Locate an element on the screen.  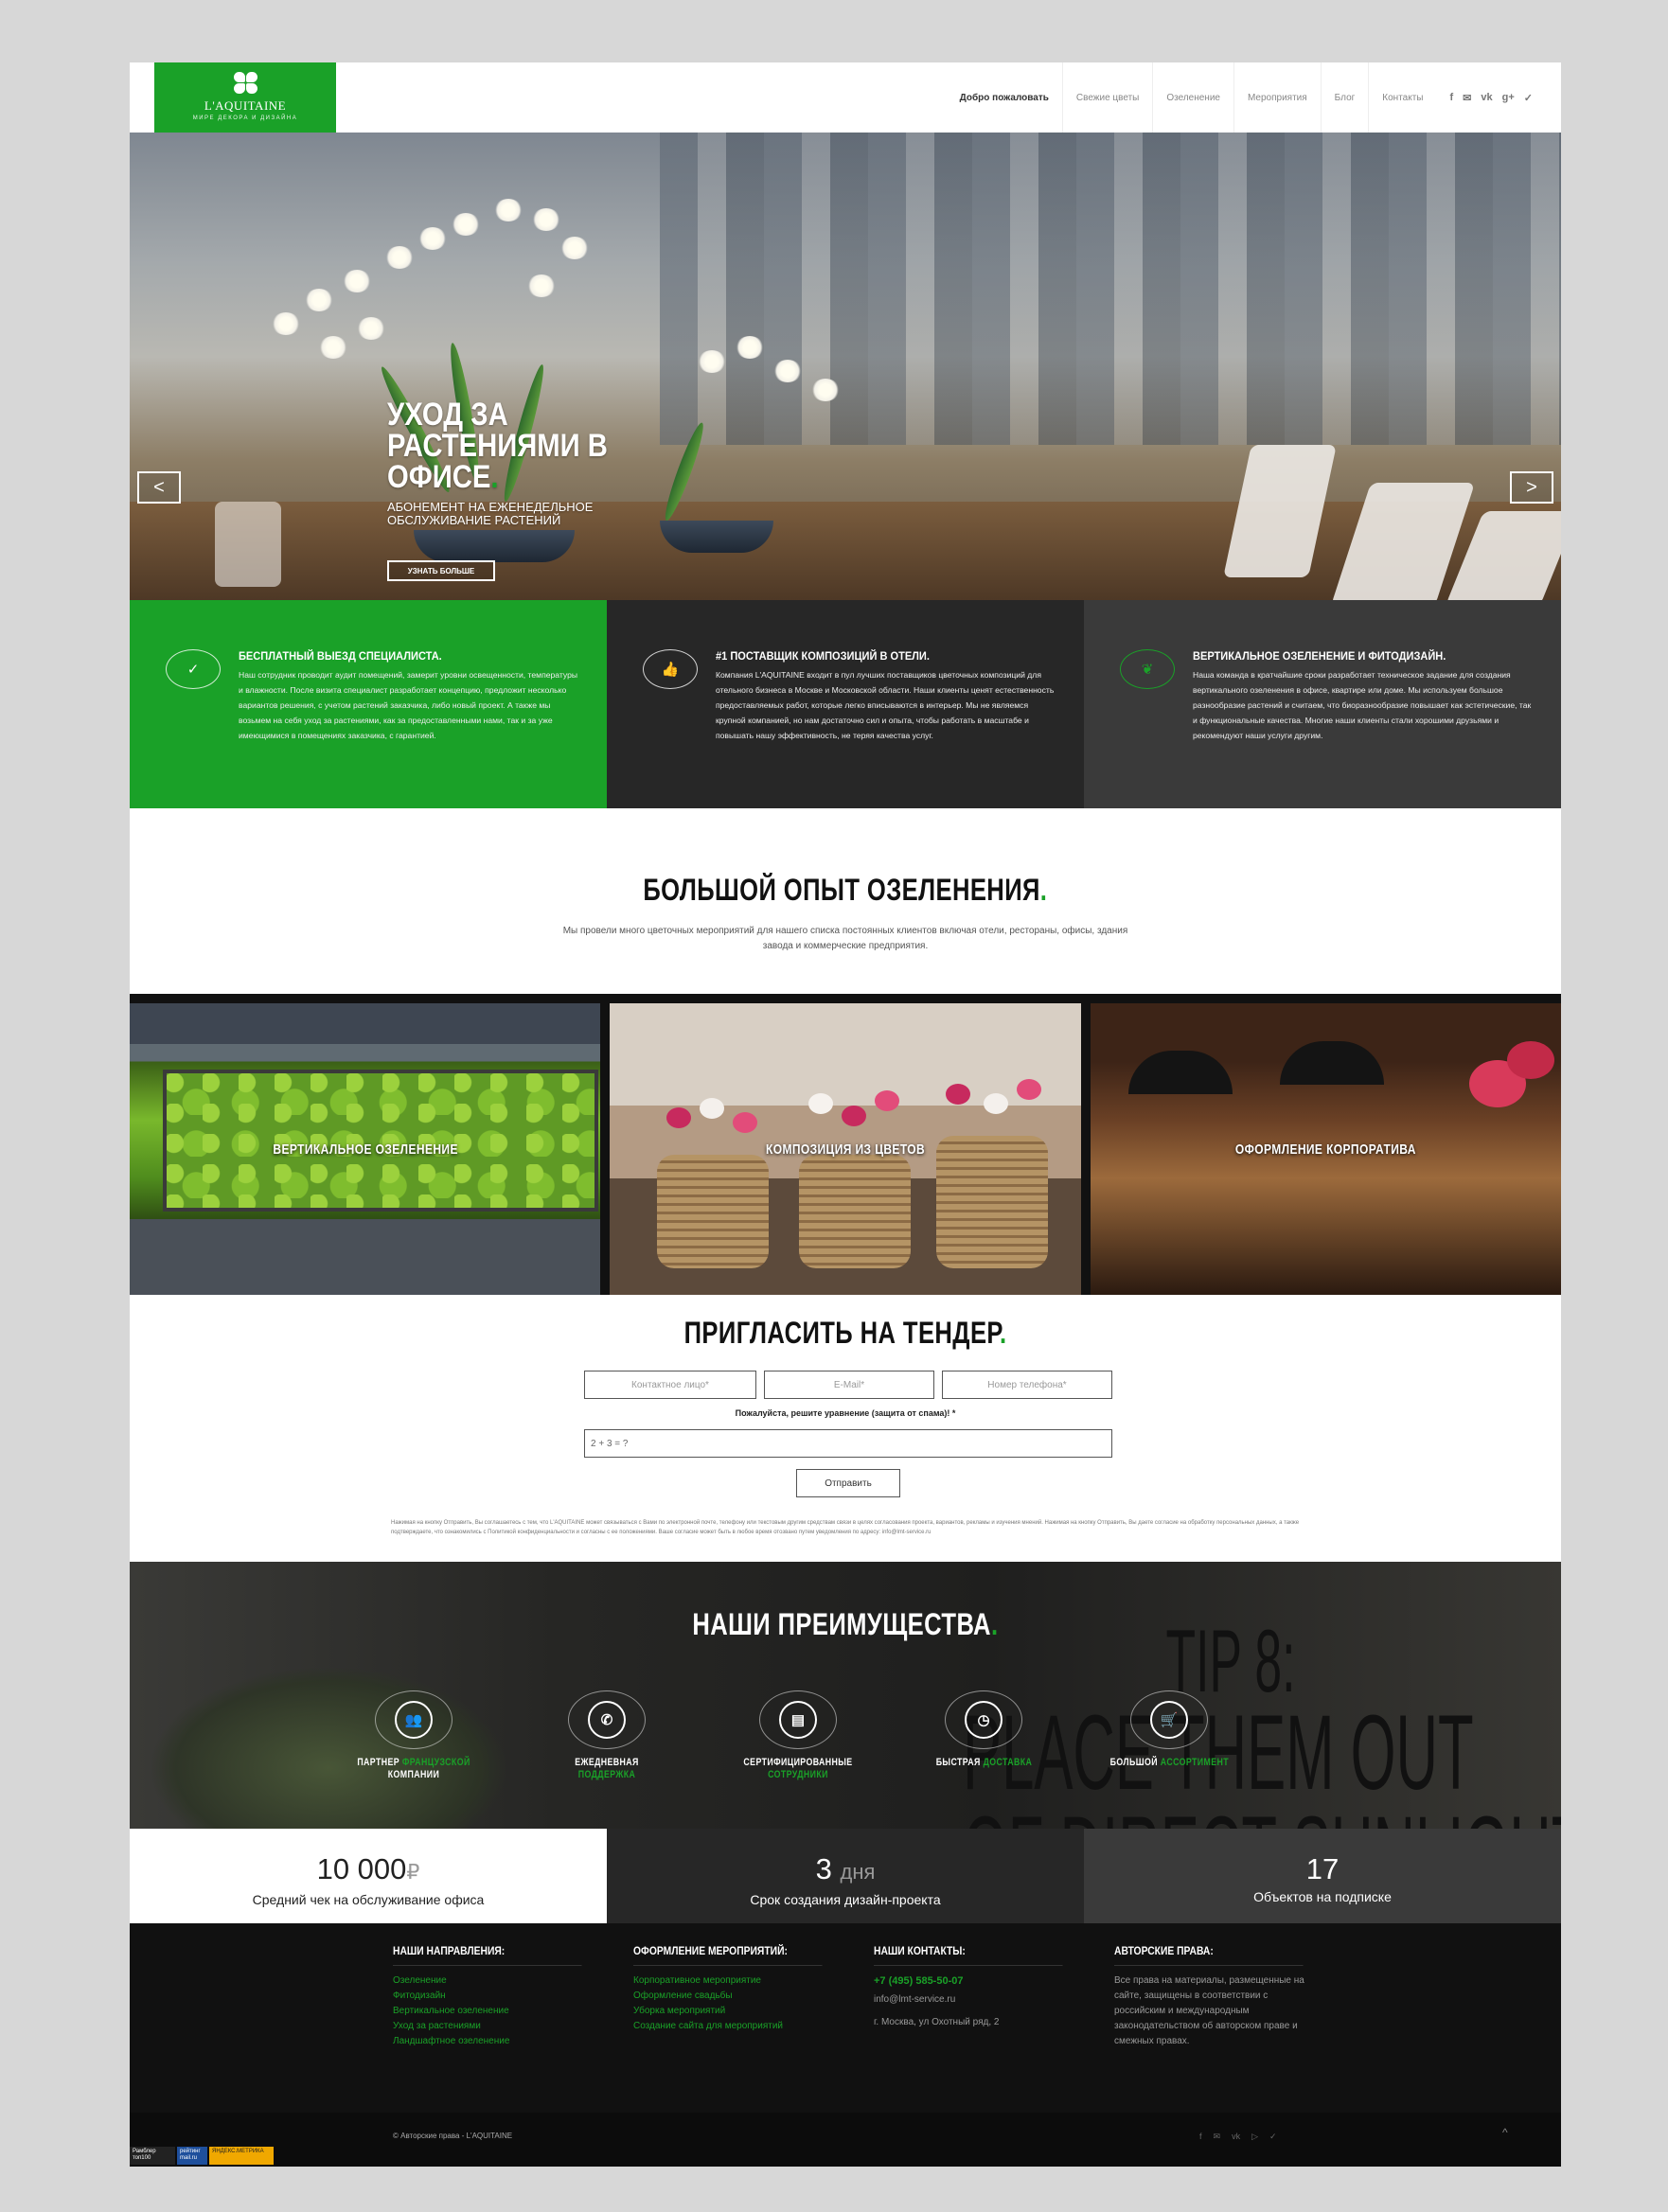
footer-link: Озеленение is located at coordinates (488, 1981).